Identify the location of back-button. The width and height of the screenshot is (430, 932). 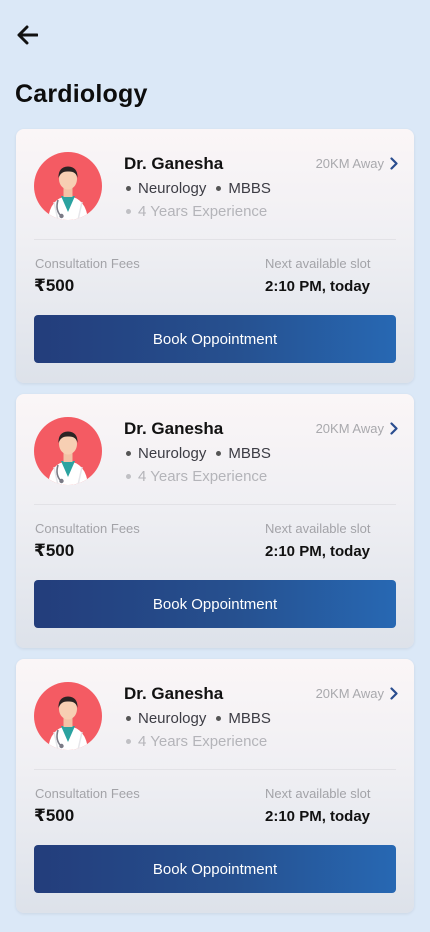
(27, 35).